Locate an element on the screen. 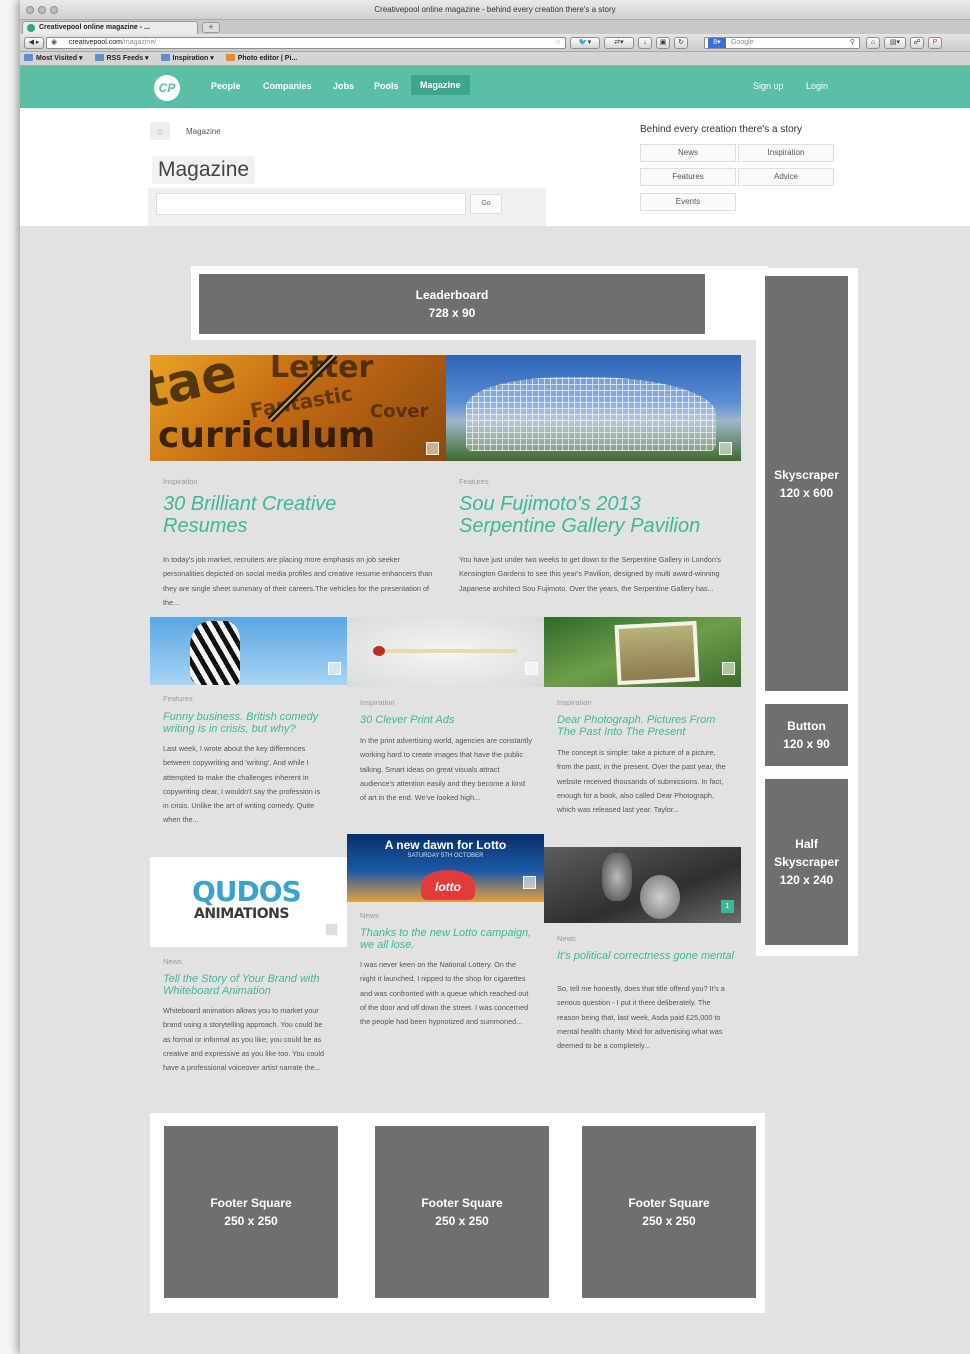 This screenshot has width=970, height=1354. ad-label: Leaderboard is located at coordinates (452, 295).